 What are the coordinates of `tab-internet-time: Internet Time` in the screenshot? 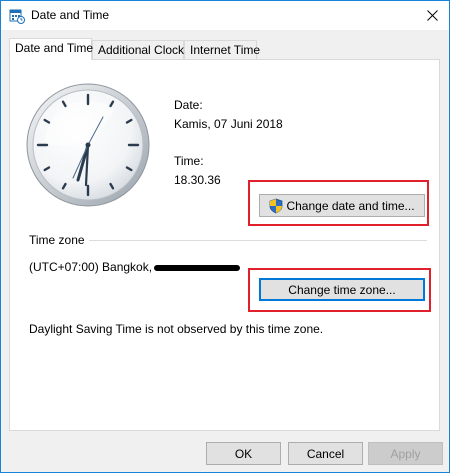 It's located at (222, 49).